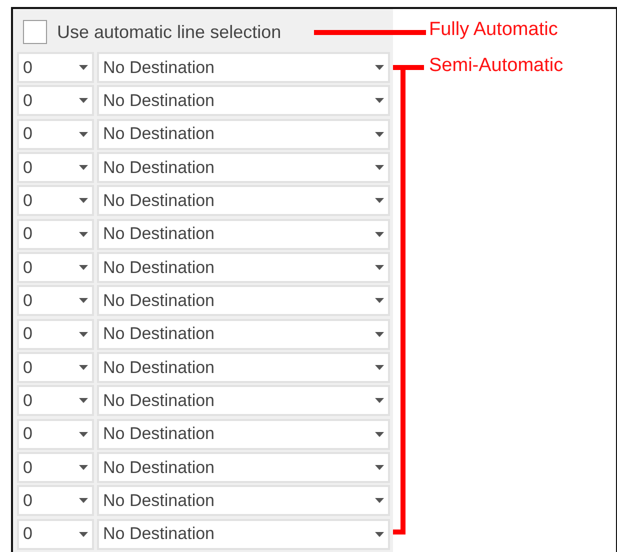  I want to click on annotation-label: Fully Automatic, so click(493, 30).